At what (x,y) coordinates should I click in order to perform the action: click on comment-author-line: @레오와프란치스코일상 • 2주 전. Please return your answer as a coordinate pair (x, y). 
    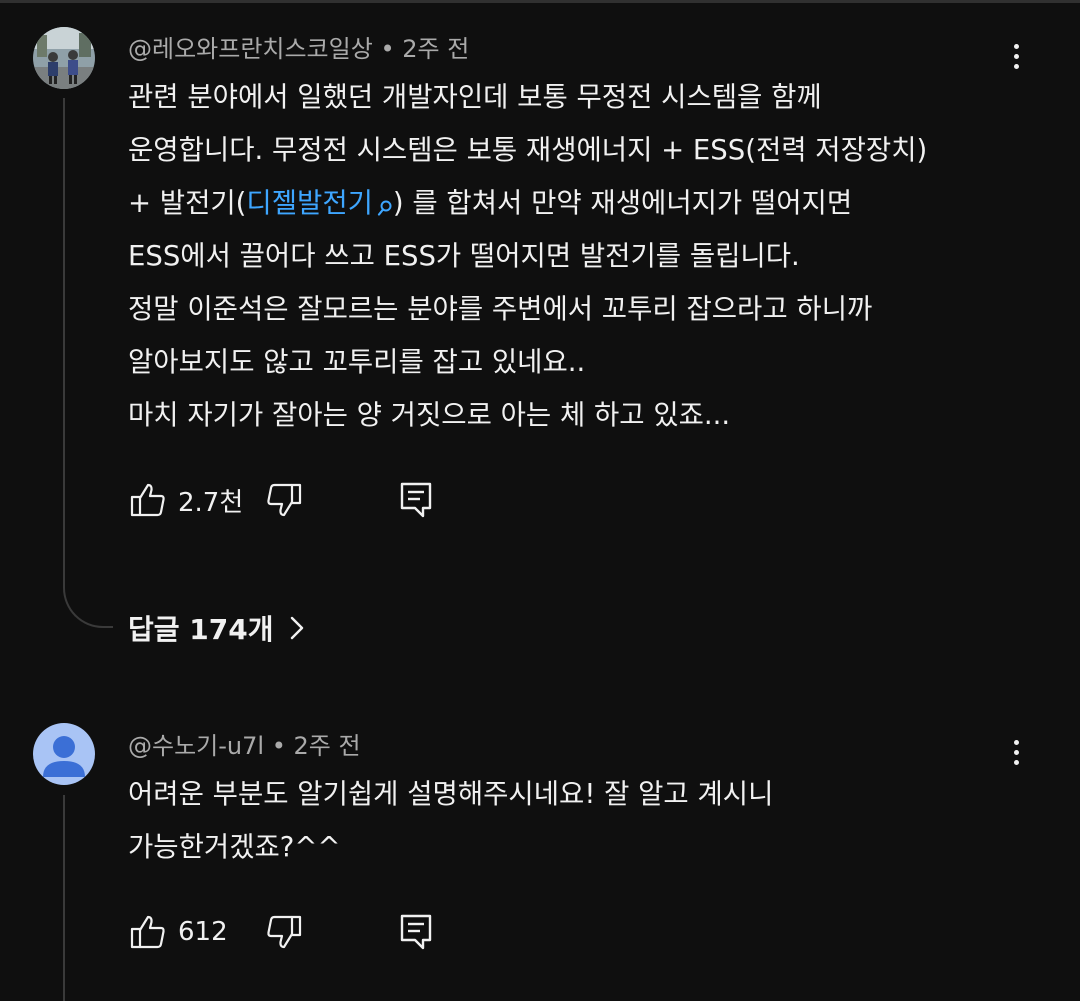
    Looking at the image, I should click on (298, 46).